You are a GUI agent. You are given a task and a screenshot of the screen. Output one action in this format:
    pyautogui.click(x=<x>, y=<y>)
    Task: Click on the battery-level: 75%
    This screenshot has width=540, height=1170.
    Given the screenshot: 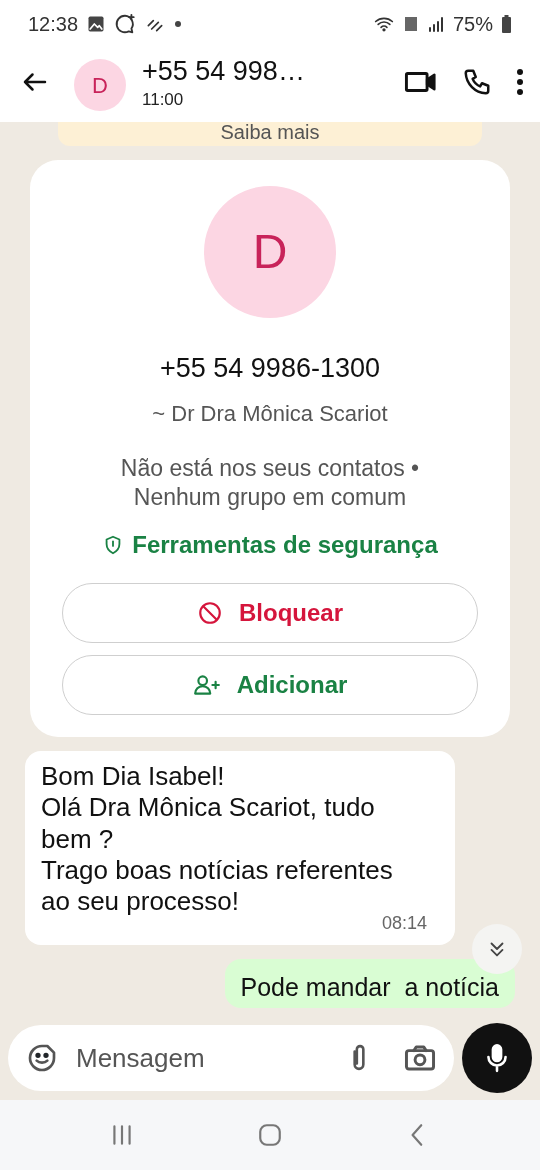 What is the action you would take?
    pyautogui.click(x=472, y=24)
    